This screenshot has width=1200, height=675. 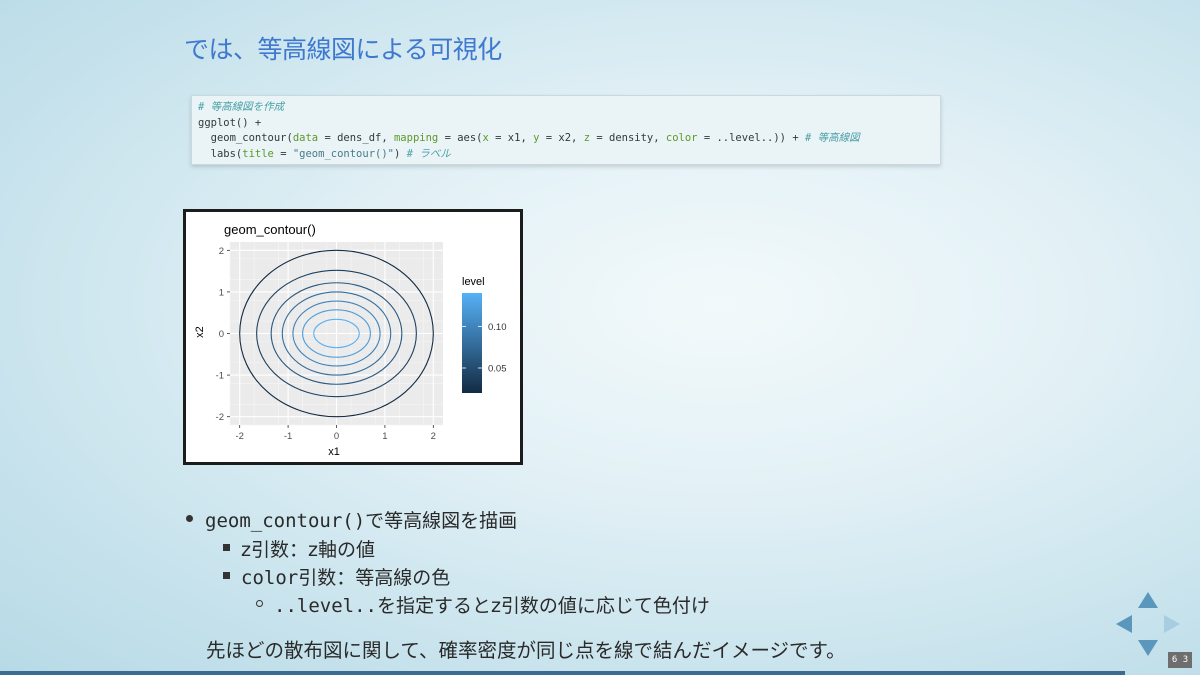 What do you see at coordinates (374, 578) in the screenshot?
I see `bullet-text: 引数：等高線の色` at bounding box center [374, 578].